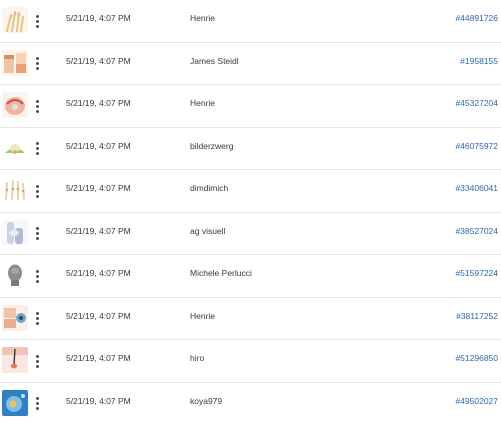 This screenshot has height=425, width=501. Describe the element at coordinates (250, 234) in the screenshot. I see `list-item: 5/21/19, 4:07 PM ag visuell #38527024` at that location.